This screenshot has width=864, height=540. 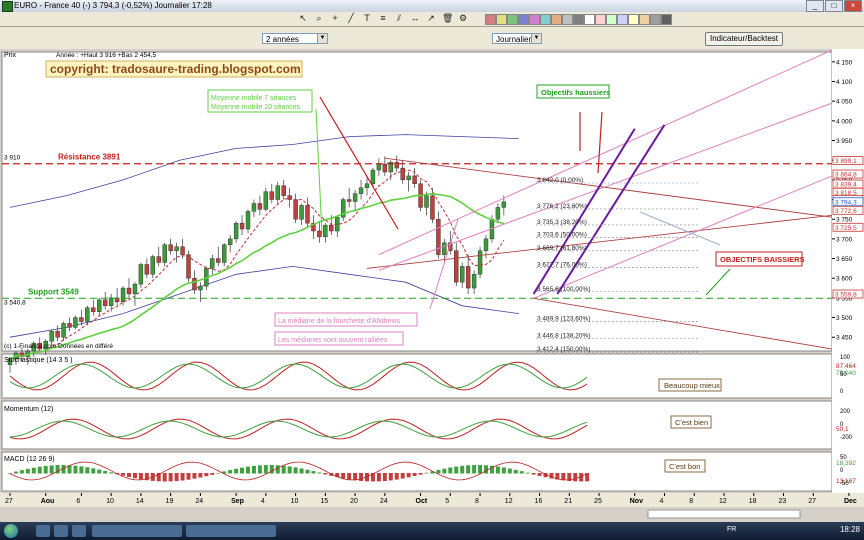 I want to click on x-tick-label: 15, so click(x=324, y=501).